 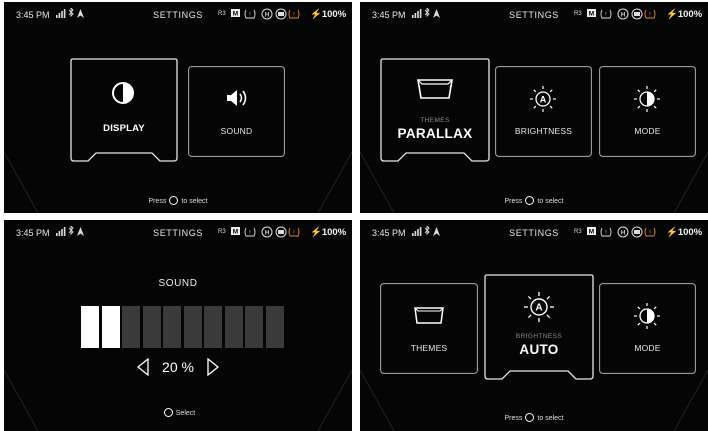 I want to click on contrast-icon, so click(x=123, y=93).